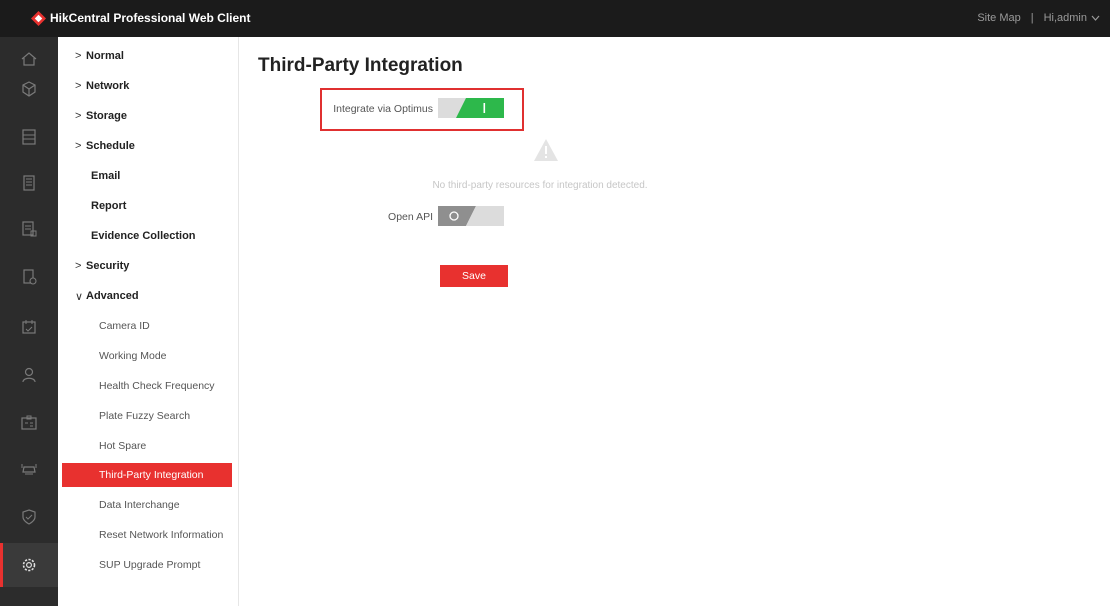 This screenshot has width=1110, height=606. I want to click on top-right-menu: Site Map | Hi,admin, so click(1038, 18).